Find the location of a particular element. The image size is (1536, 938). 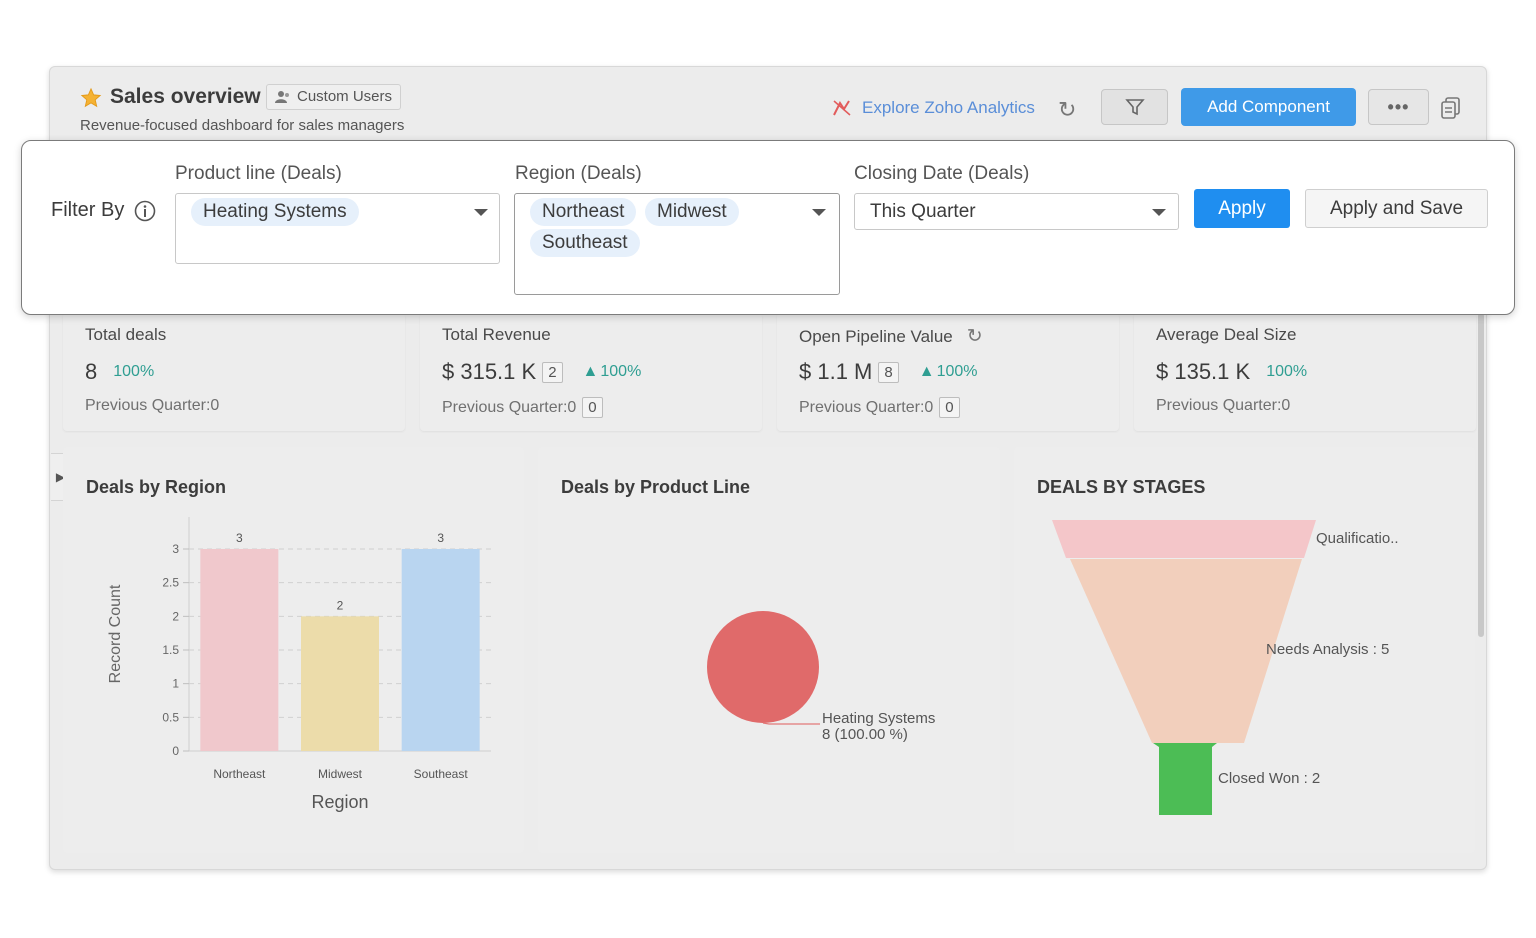

closing-date-value: This Quarter is located at coordinates (923, 211).